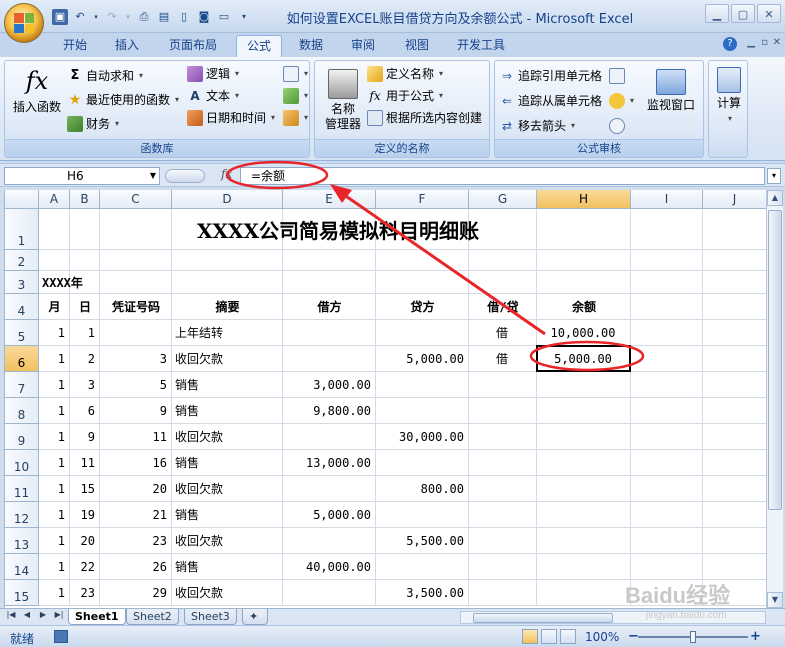 The width and height of the screenshot is (785, 647). Describe the element at coordinates (22, 463) in the screenshot. I see `row-header-10: 10` at that location.